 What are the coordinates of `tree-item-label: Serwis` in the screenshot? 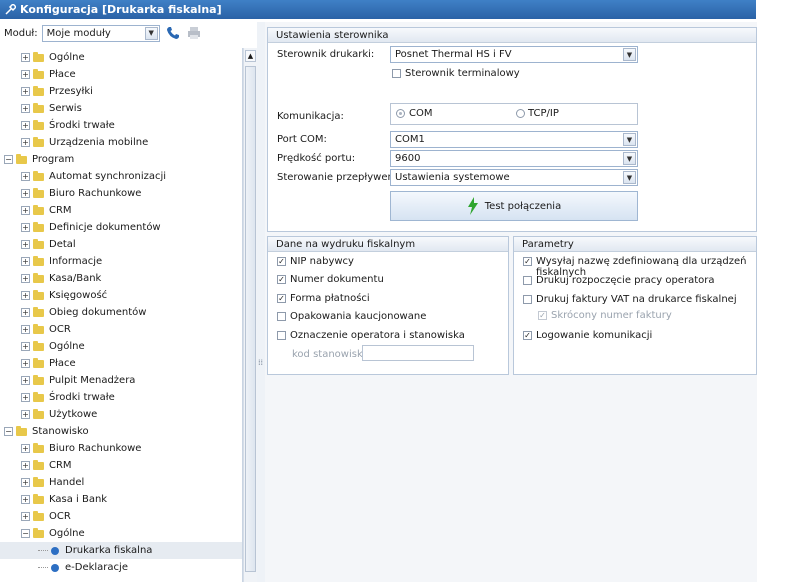 It's located at (65, 108).